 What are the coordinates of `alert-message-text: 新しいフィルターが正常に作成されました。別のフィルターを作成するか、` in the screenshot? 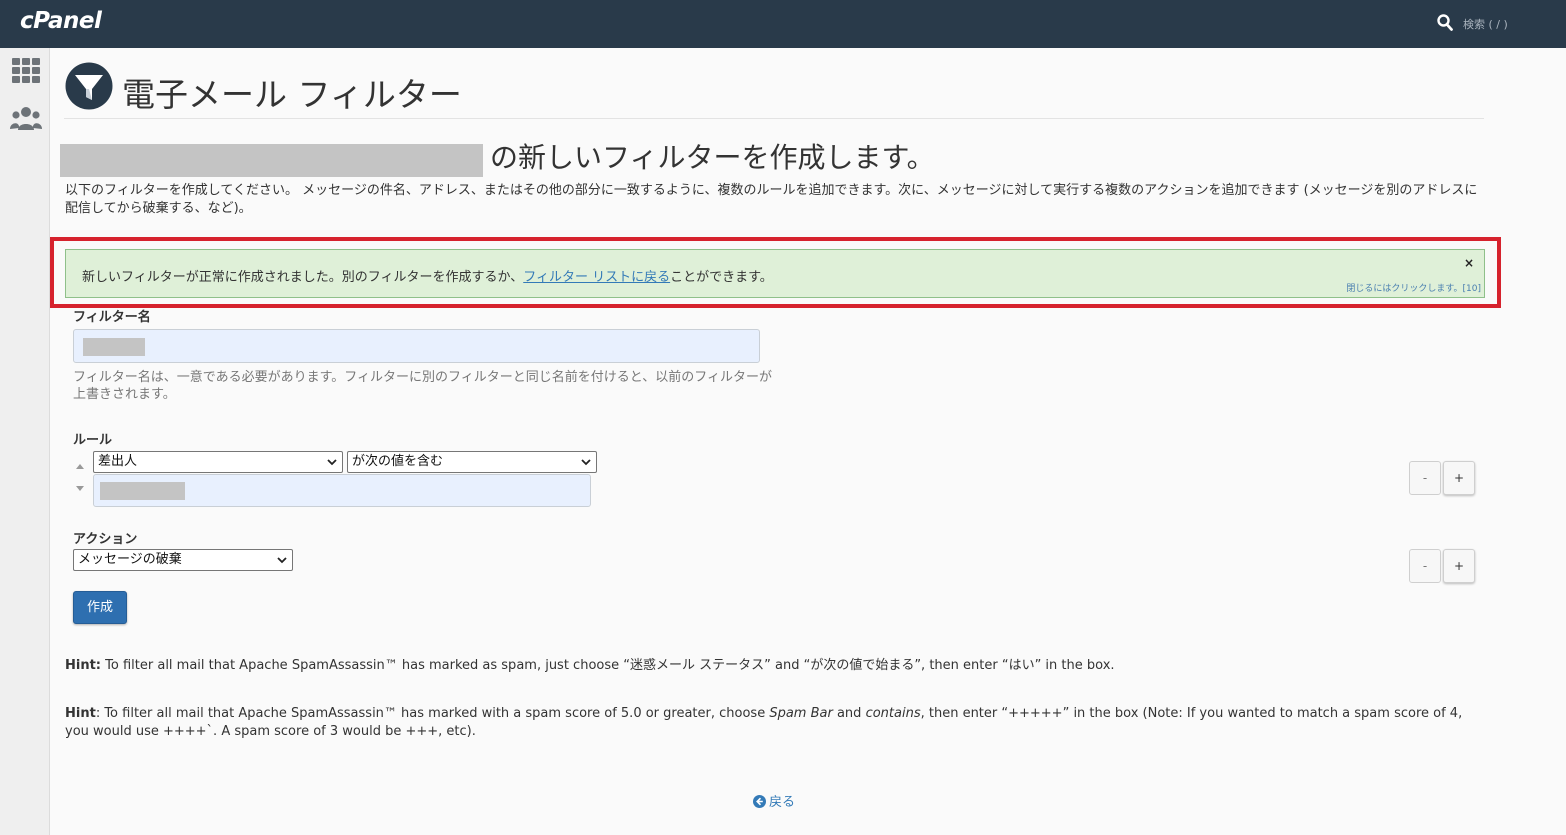 It's located at (303, 277).